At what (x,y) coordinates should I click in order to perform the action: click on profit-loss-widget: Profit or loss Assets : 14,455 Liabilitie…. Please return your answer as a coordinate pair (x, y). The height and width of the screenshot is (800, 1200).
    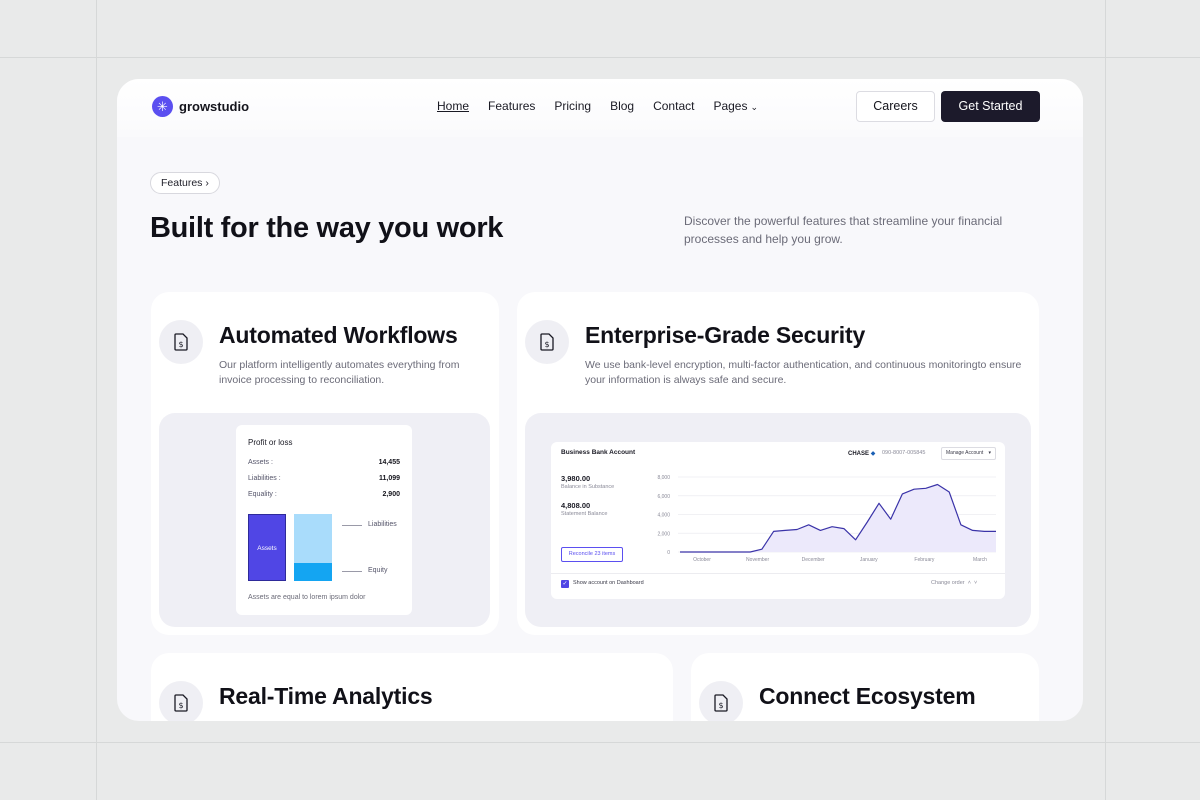
    Looking at the image, I should click on (324, 520).